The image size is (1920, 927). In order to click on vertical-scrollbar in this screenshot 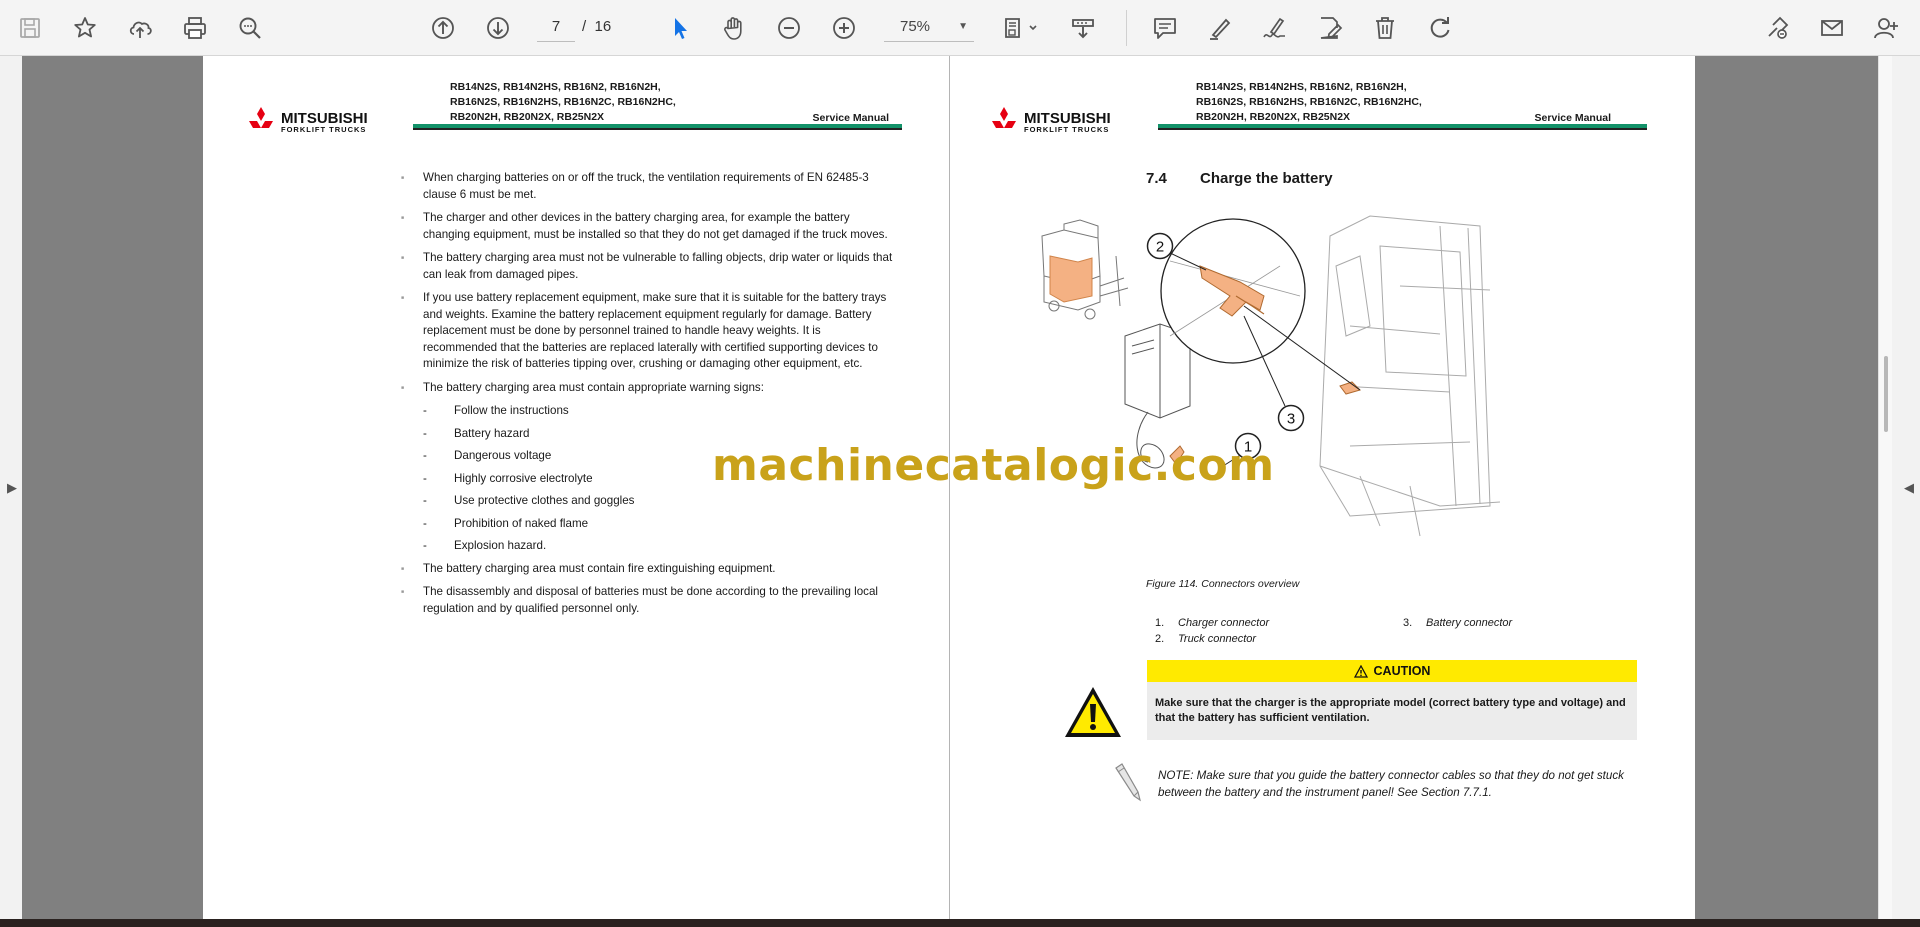, I will do `click(1885, 487)`.